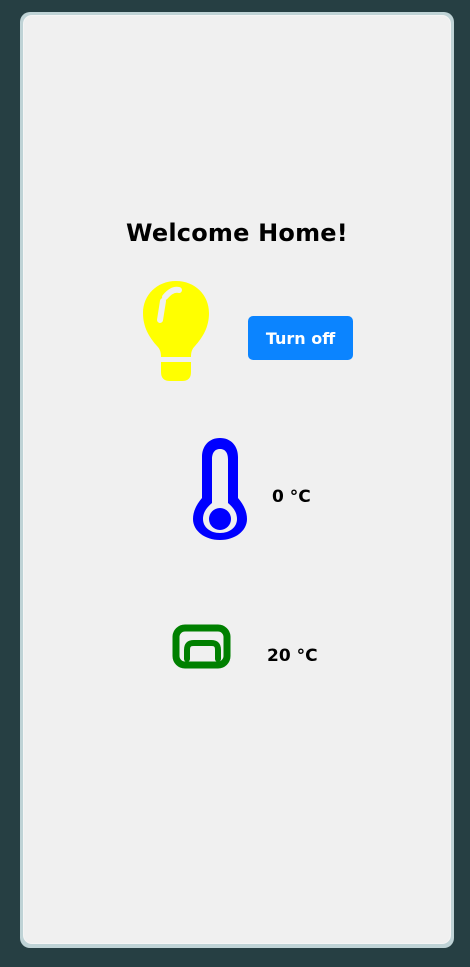 This screenshot has width=470, height=967. What do you see at coordinates (292, 656) in the screenshot?
I see `heating-temperature-value: 20 °C` at bounding box center [292, 656].